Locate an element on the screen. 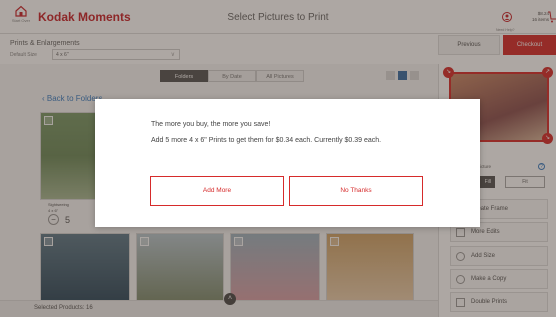 The image size is (556, 317). no-thanks-button: No Thanks is located at coordinates (356, 191).